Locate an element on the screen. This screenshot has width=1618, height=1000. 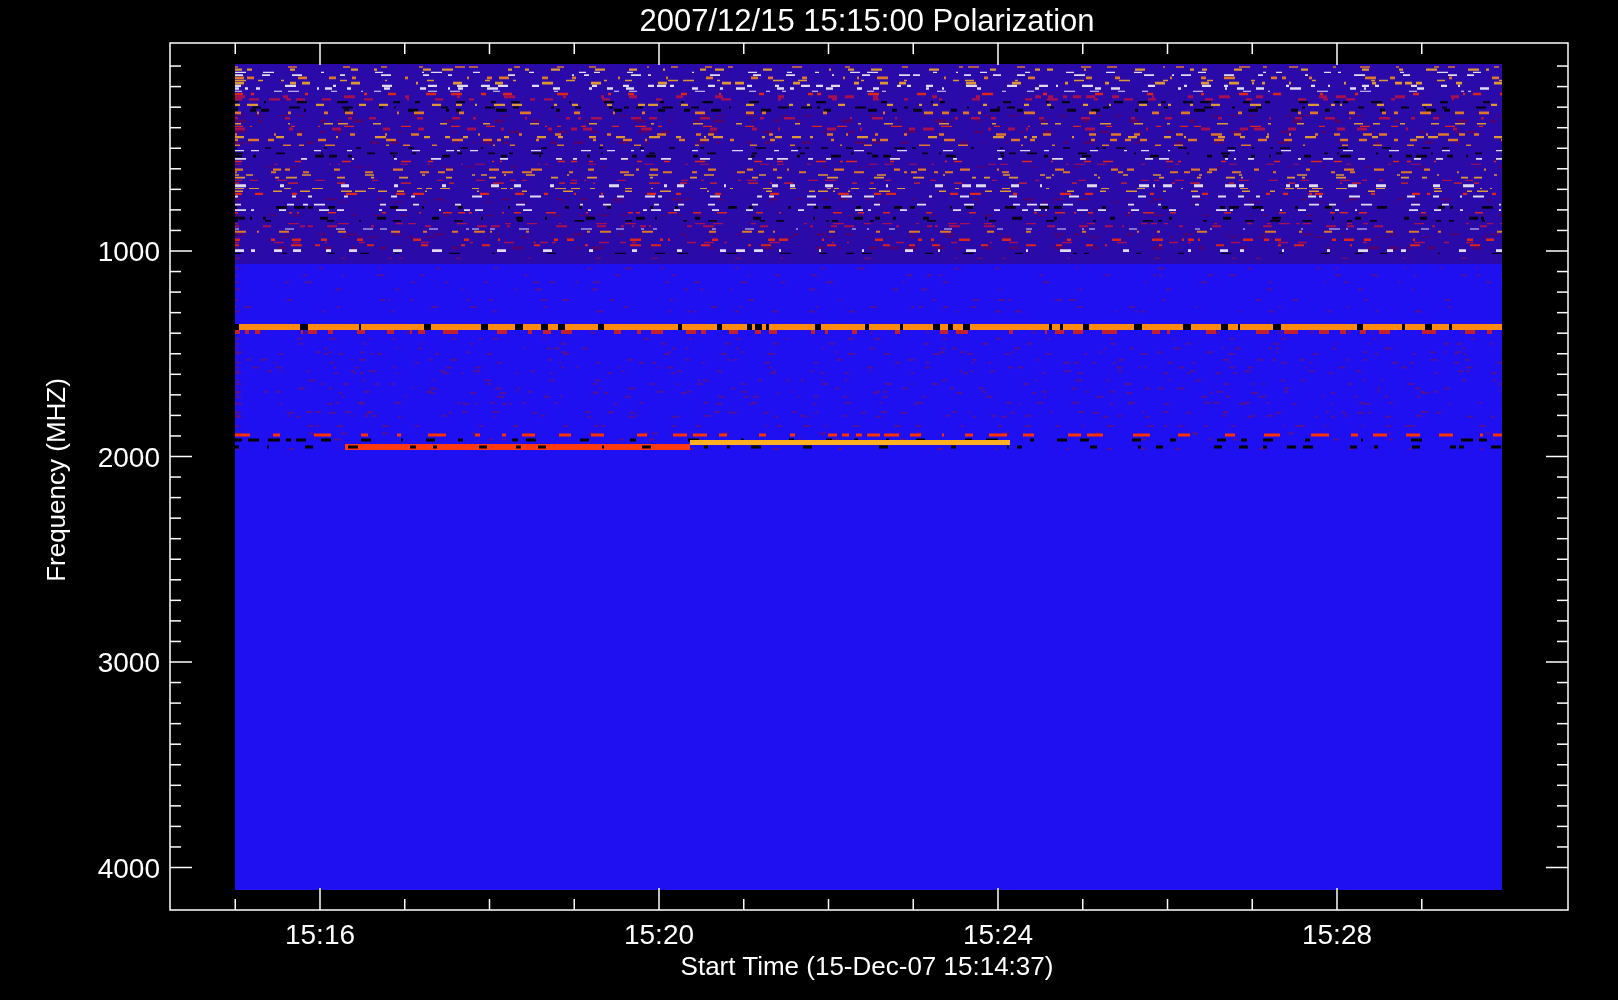
y-axis-label: Frequency (MHZ) is located at coordinates (56, 480).